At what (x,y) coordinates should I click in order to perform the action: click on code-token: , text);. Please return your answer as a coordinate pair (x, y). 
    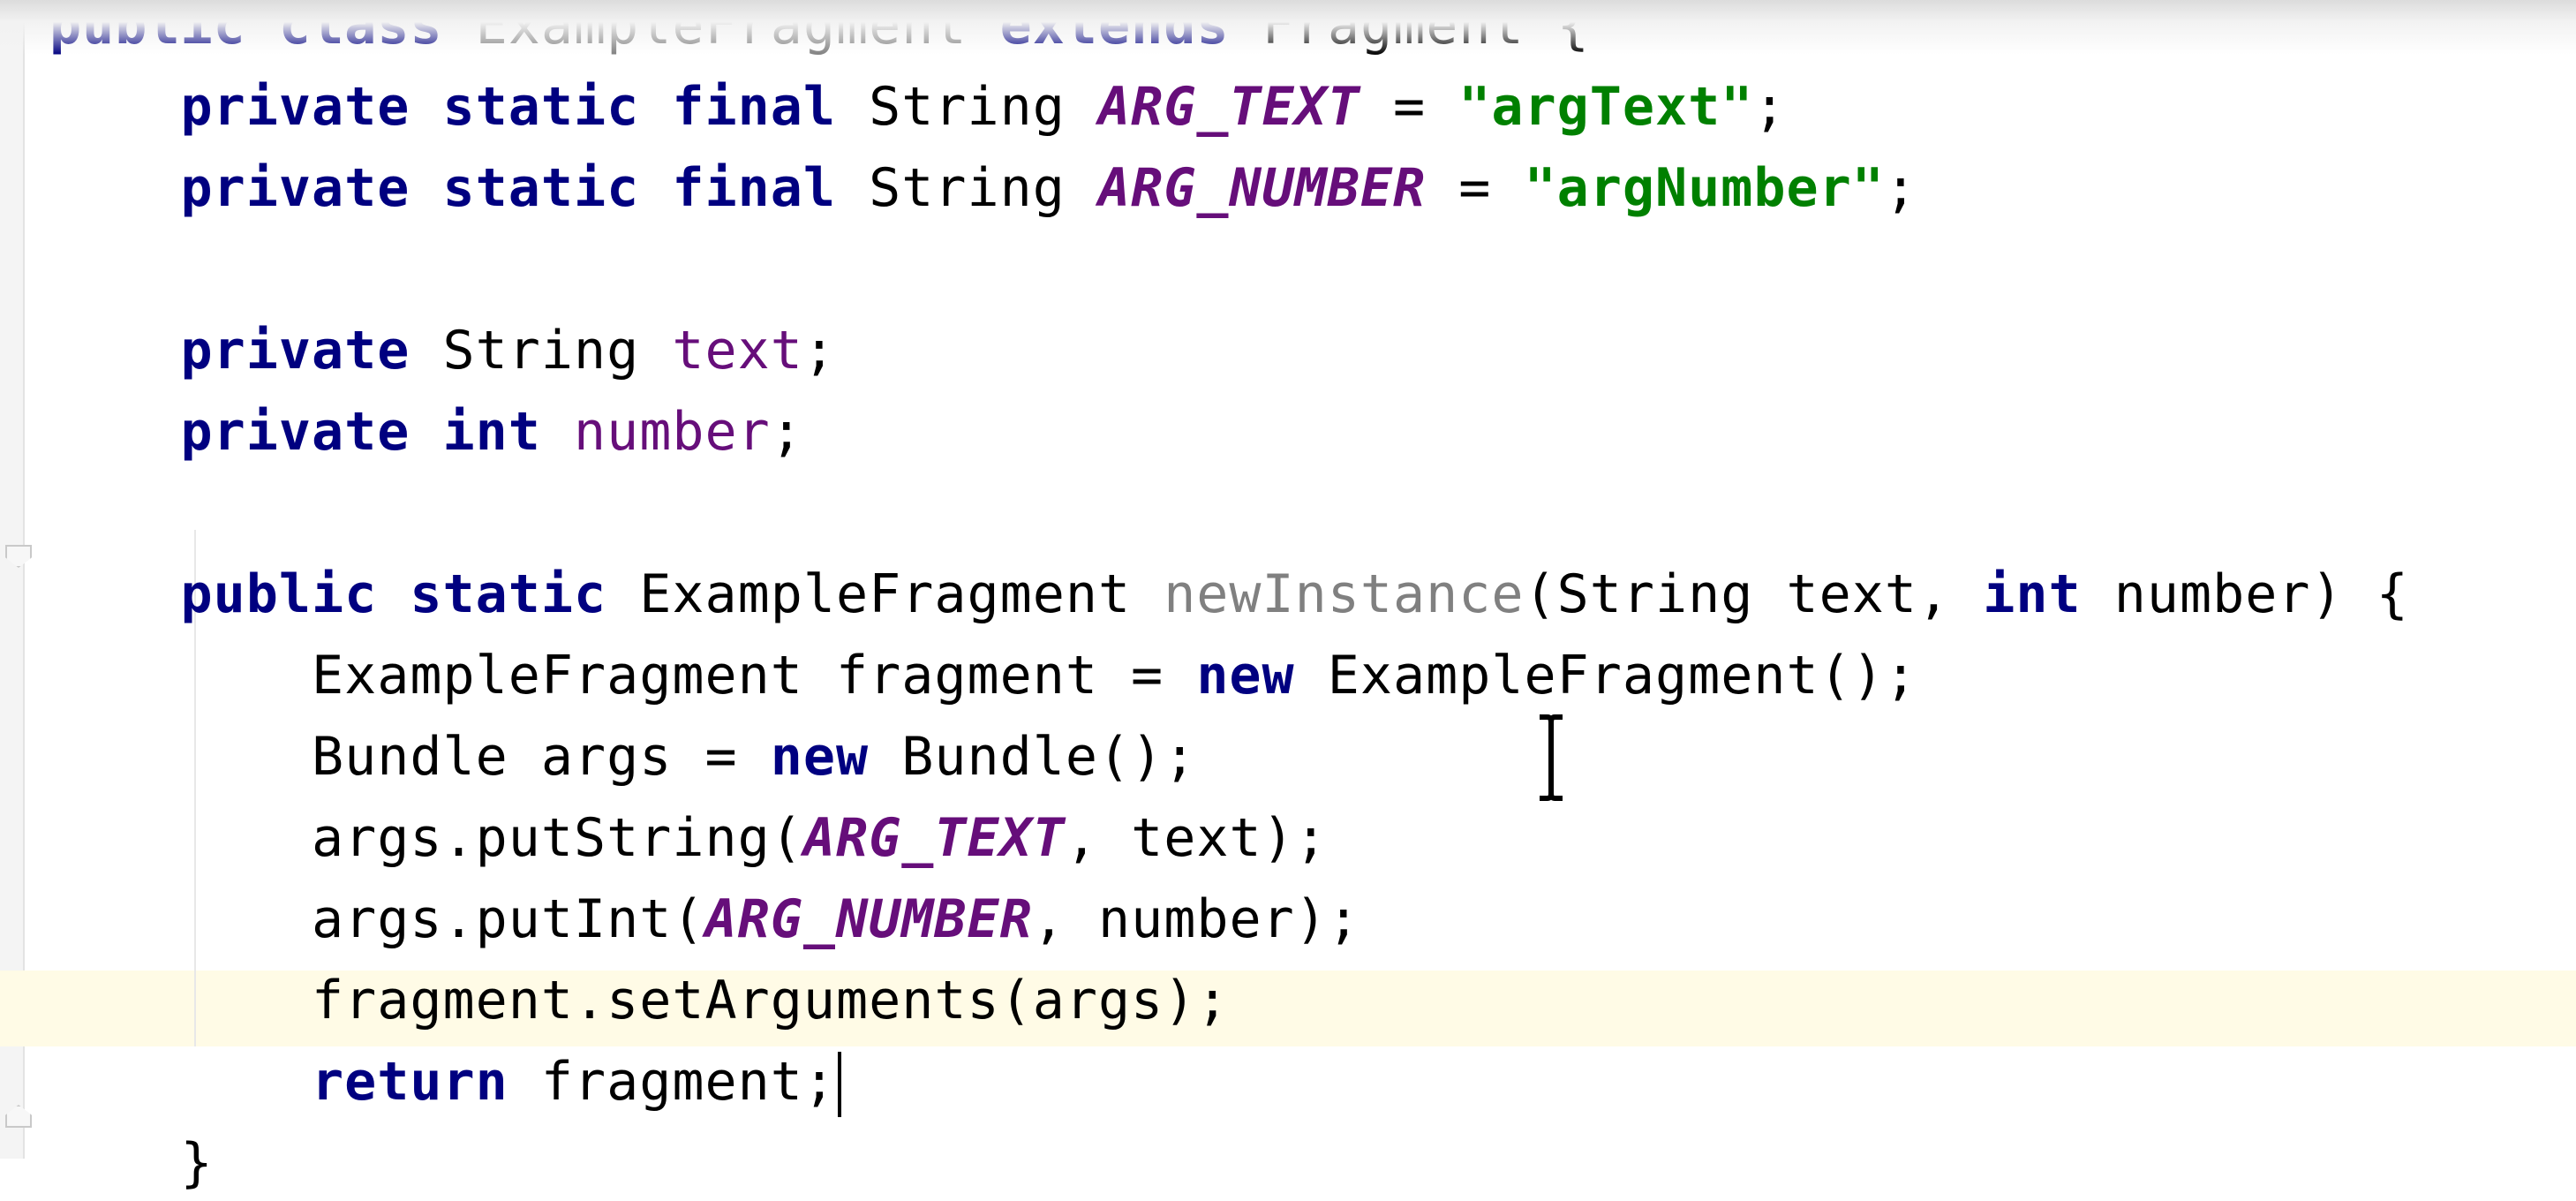
    Looking at the image, I should click on (1197, 838).